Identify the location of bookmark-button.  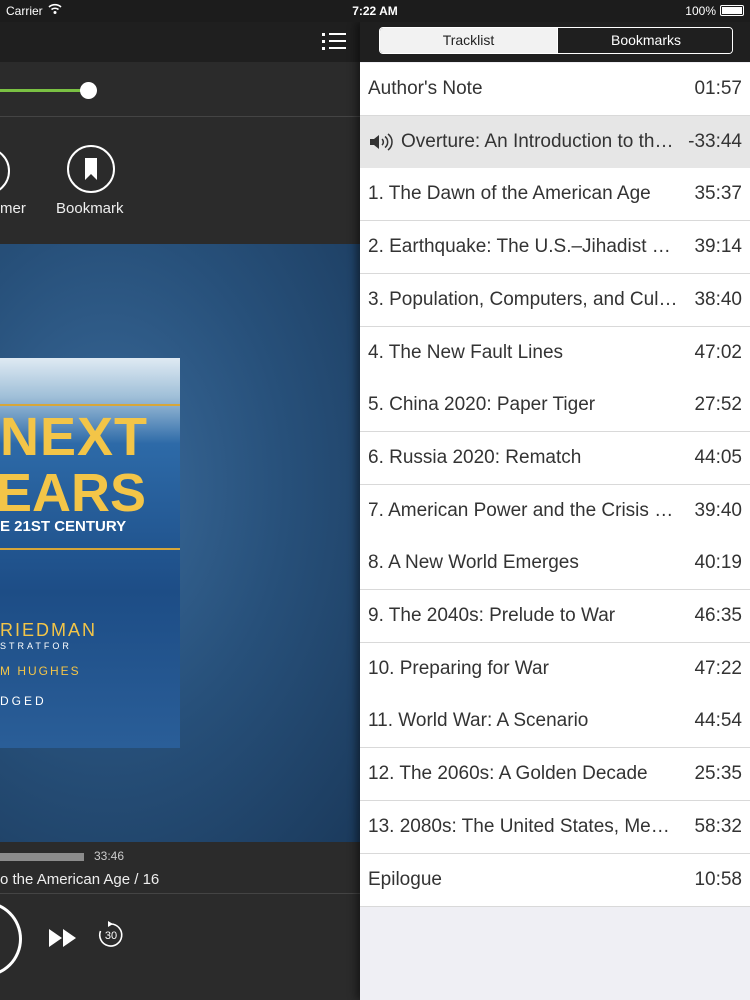
(91, 169).